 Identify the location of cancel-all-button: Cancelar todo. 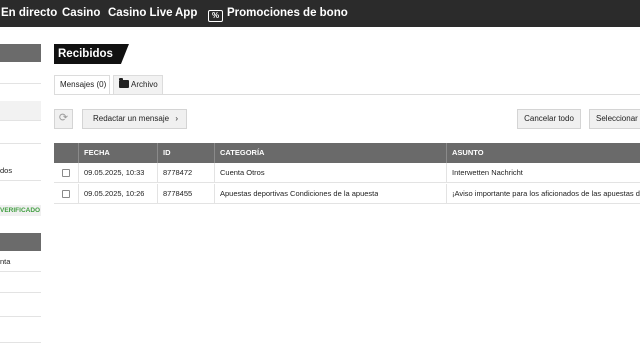
(549, 119).